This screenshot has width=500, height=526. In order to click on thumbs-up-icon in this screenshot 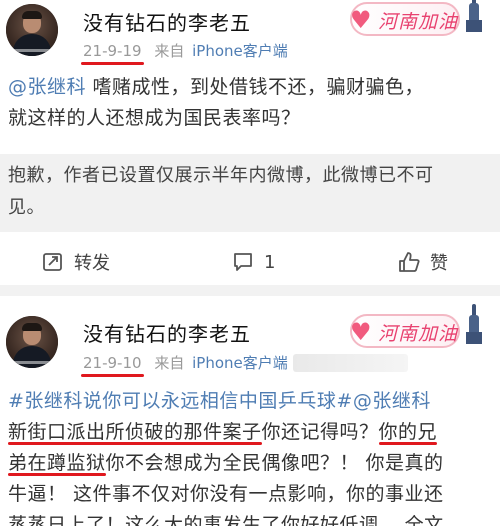, I will do `click(409, 262)`.